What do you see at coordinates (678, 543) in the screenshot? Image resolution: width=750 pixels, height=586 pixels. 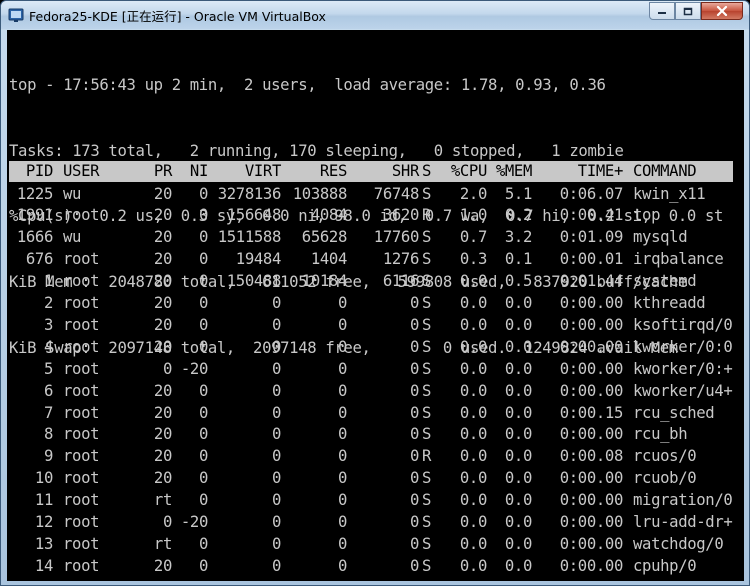 I see `process-cell-command: watchdog/0` at bounding box center [678, 543].